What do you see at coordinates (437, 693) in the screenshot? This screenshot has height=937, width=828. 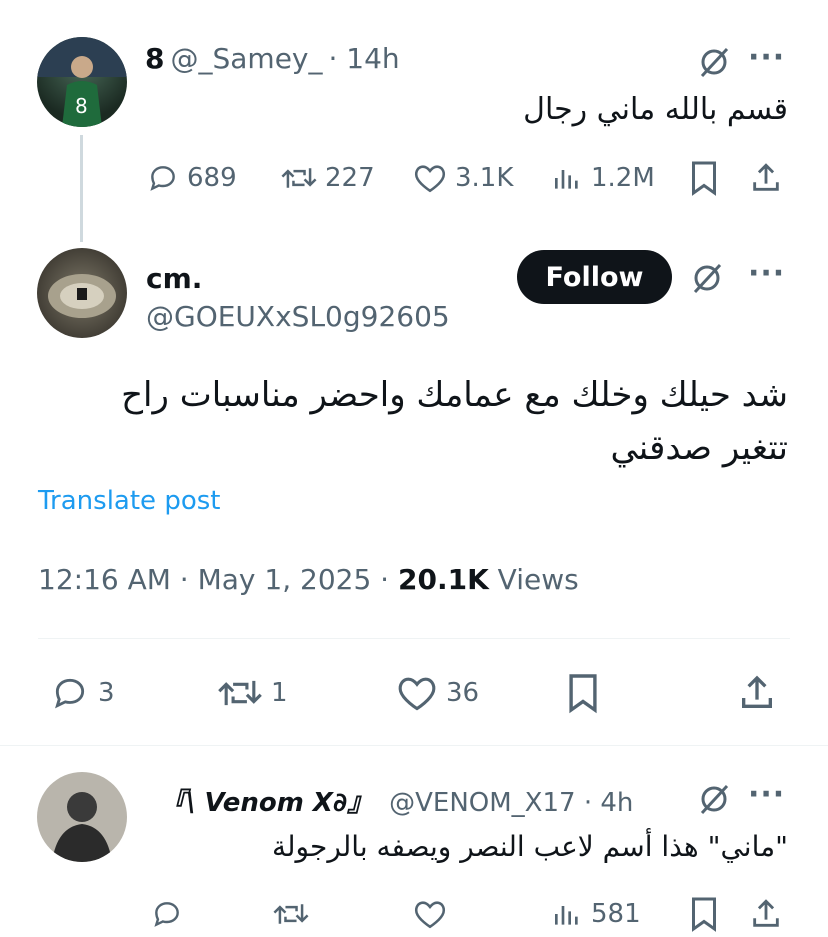 I see `like-button: 36` at bounding box center [437, 693].